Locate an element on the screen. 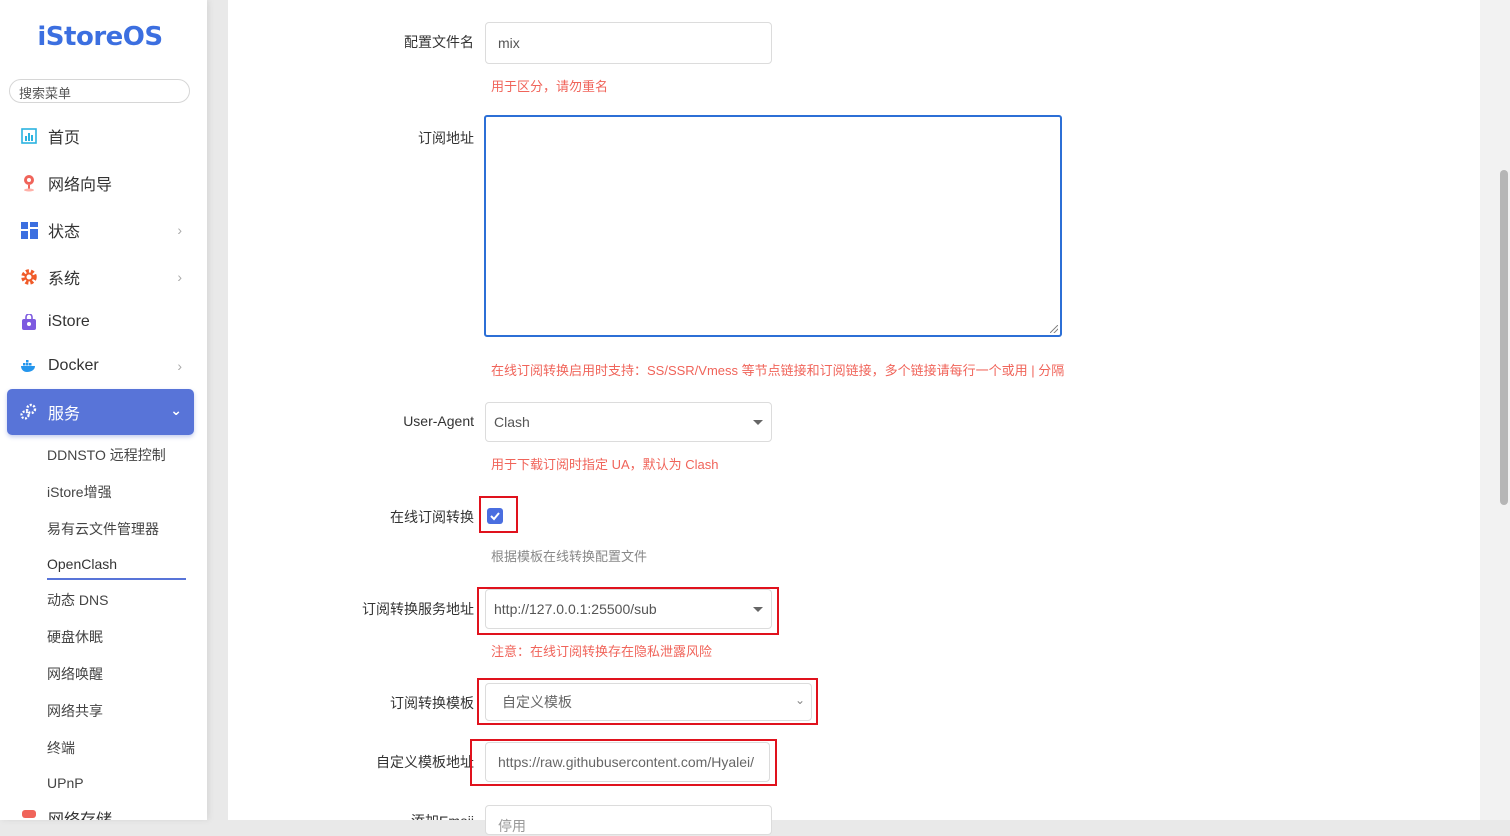 This screenshot has width=1510, height=836. sub-item-istore-enhance: iStore增强 is located at coordinates (79, 492).